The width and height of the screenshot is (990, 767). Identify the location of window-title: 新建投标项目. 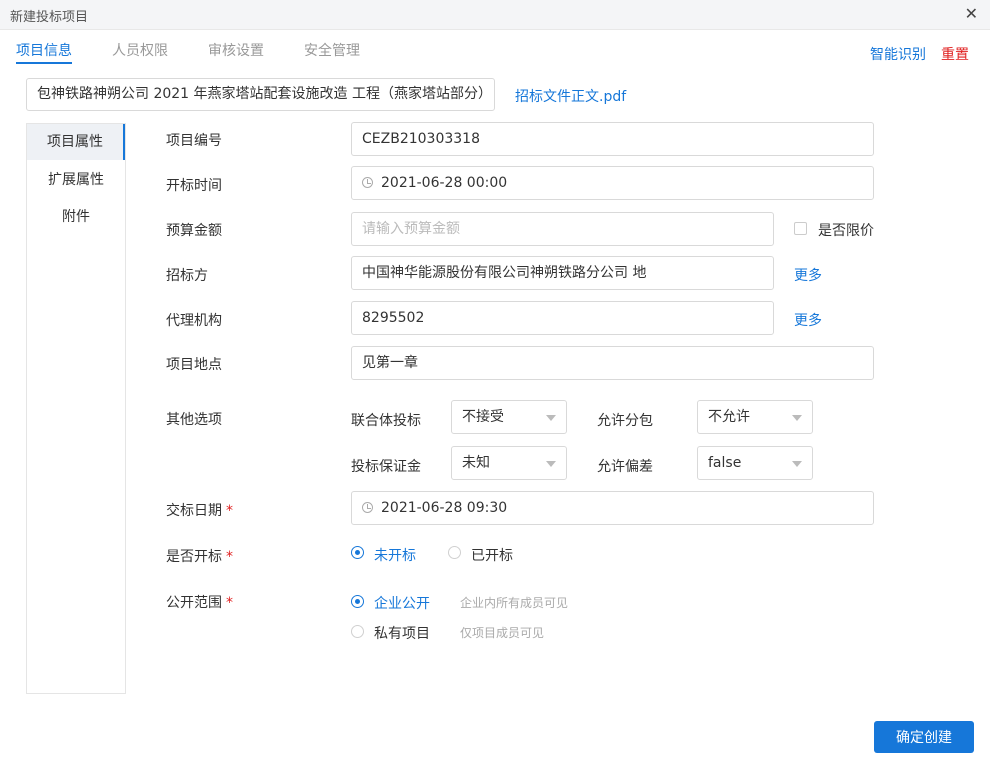
(49, 17).